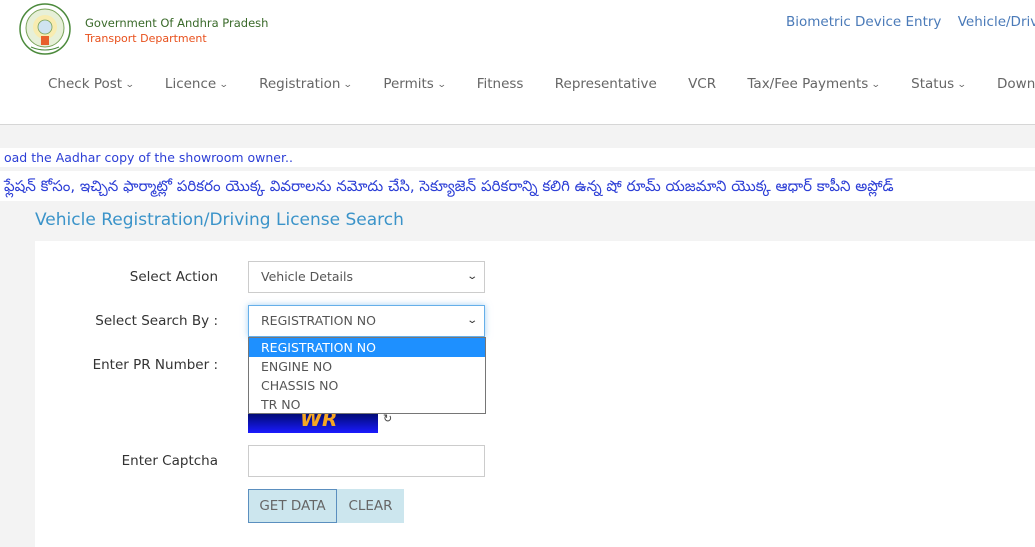 The height and width of the screenshot is (547, 1035). I want to click on select-search-by-value: REGISTRATION NO, so click(318, 320).